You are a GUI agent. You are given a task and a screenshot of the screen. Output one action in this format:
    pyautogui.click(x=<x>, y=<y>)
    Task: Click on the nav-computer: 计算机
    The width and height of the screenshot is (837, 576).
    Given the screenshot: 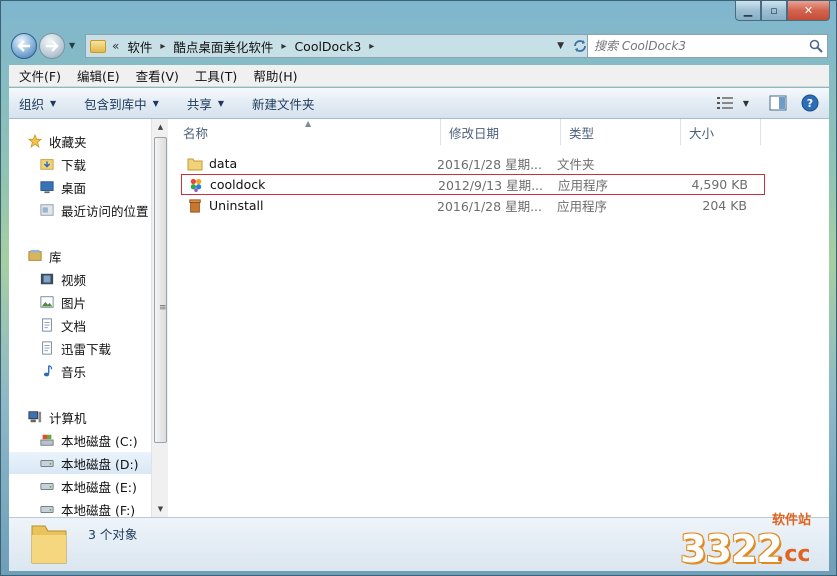 What is the action you would take?
    pyautogui.click(x=80, y=417)
    